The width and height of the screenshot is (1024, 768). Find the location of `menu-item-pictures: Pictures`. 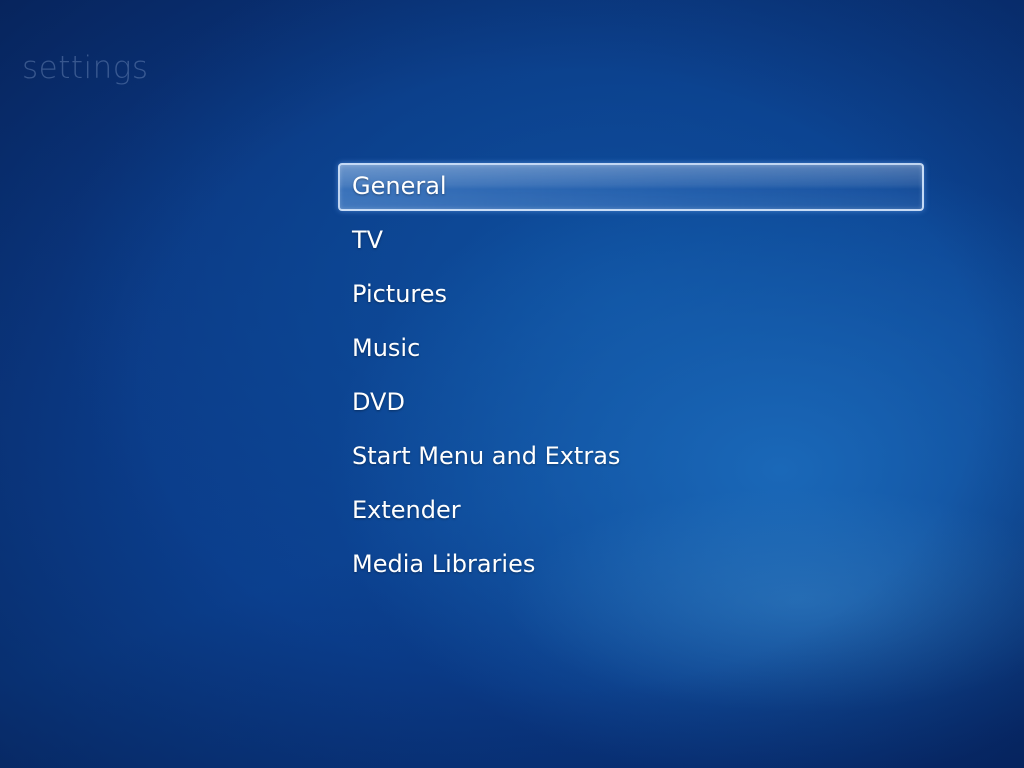

menu-item-pictures: Pictures is located at coordinates (631, 298).